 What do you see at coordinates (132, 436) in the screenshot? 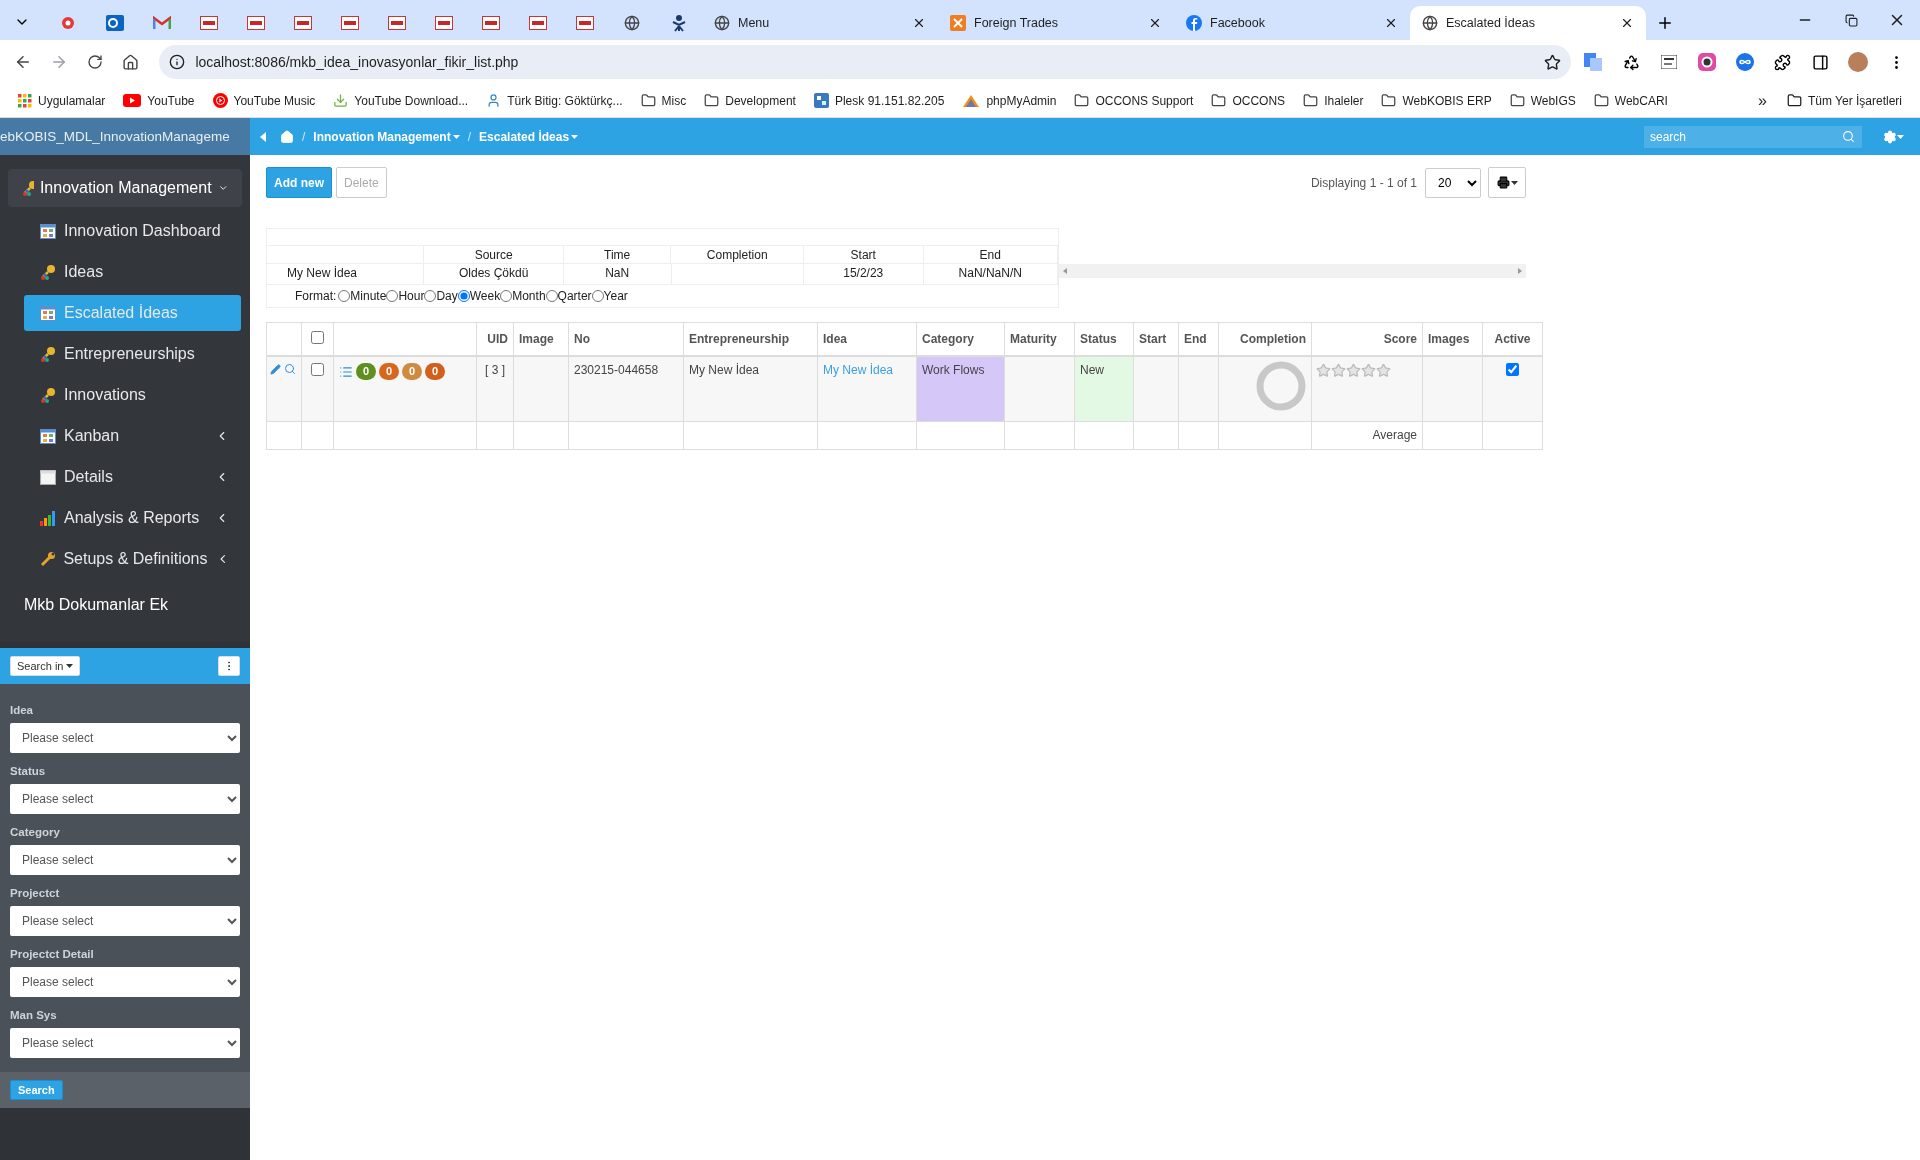
I see `menu-item: Kanban` at bounding box center [132, 436].